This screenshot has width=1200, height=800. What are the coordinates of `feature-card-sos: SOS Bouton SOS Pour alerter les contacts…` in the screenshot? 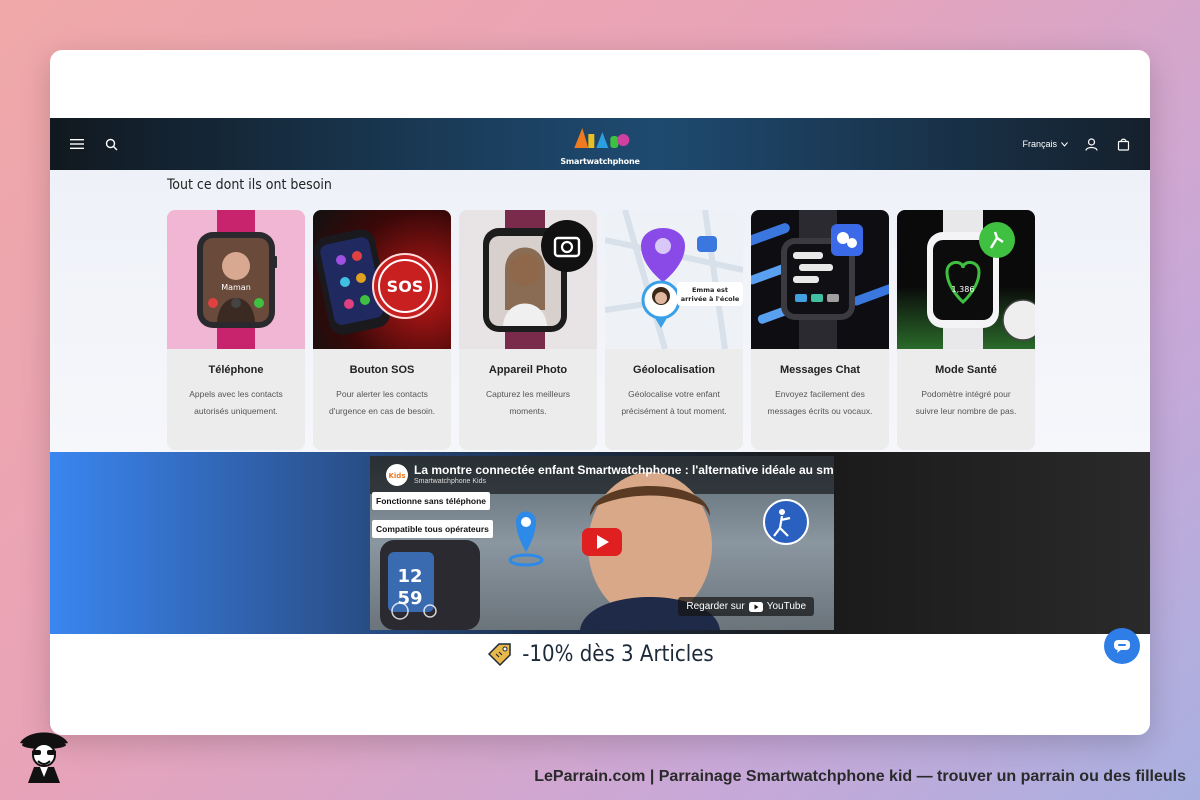 It's located at (382, 330).